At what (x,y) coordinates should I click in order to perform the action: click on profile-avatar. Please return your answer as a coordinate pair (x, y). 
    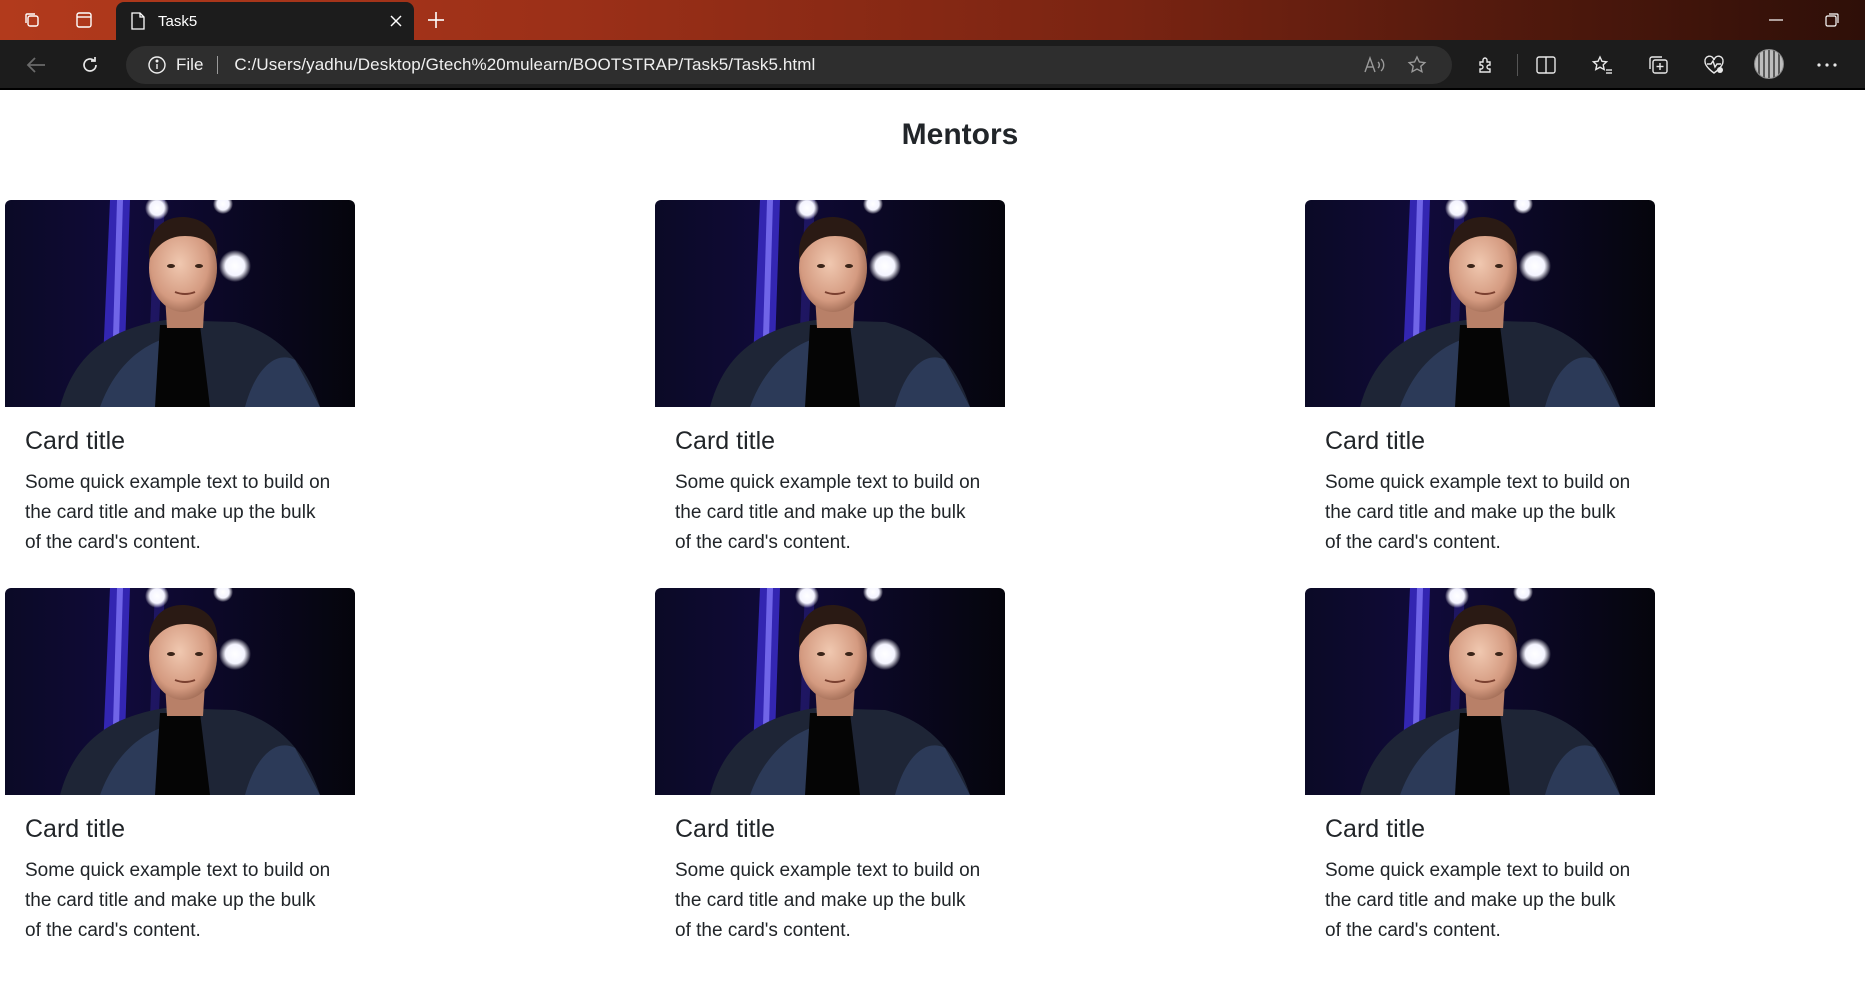
    Looking at the image, I should click on (1769, 64).